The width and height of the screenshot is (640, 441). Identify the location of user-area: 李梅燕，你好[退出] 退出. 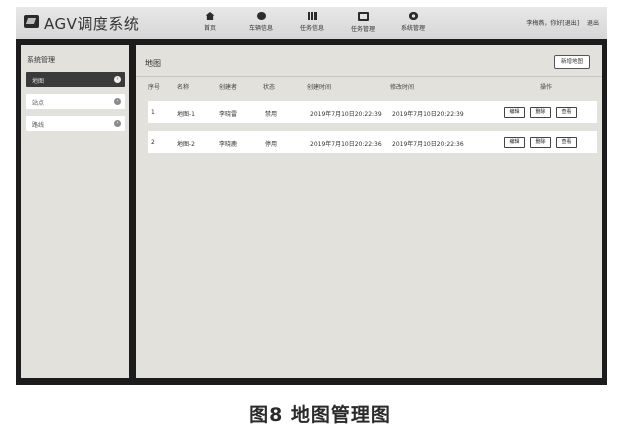
(559, 22).